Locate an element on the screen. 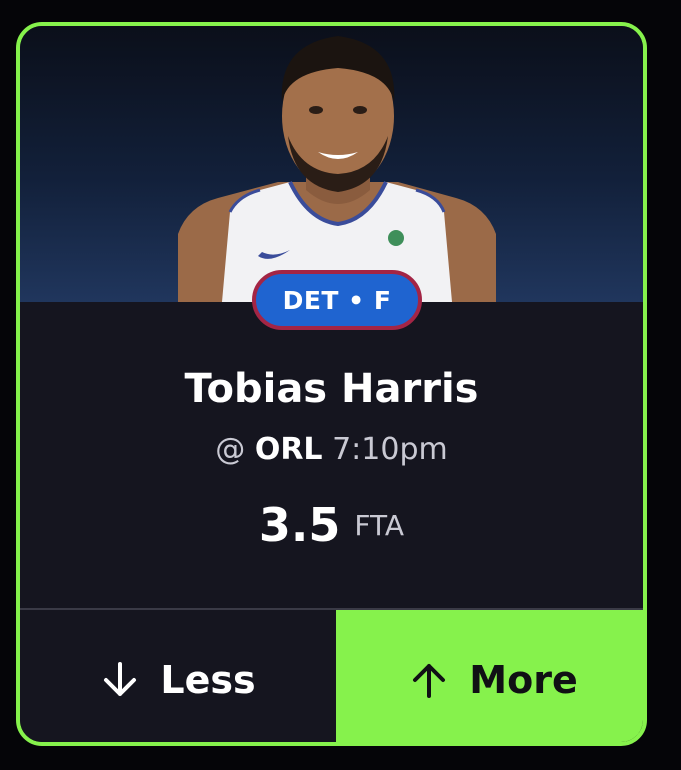 This screenshot has width=681, height=770. player-name: Tobias Harris is located at coordinates (331, 389).